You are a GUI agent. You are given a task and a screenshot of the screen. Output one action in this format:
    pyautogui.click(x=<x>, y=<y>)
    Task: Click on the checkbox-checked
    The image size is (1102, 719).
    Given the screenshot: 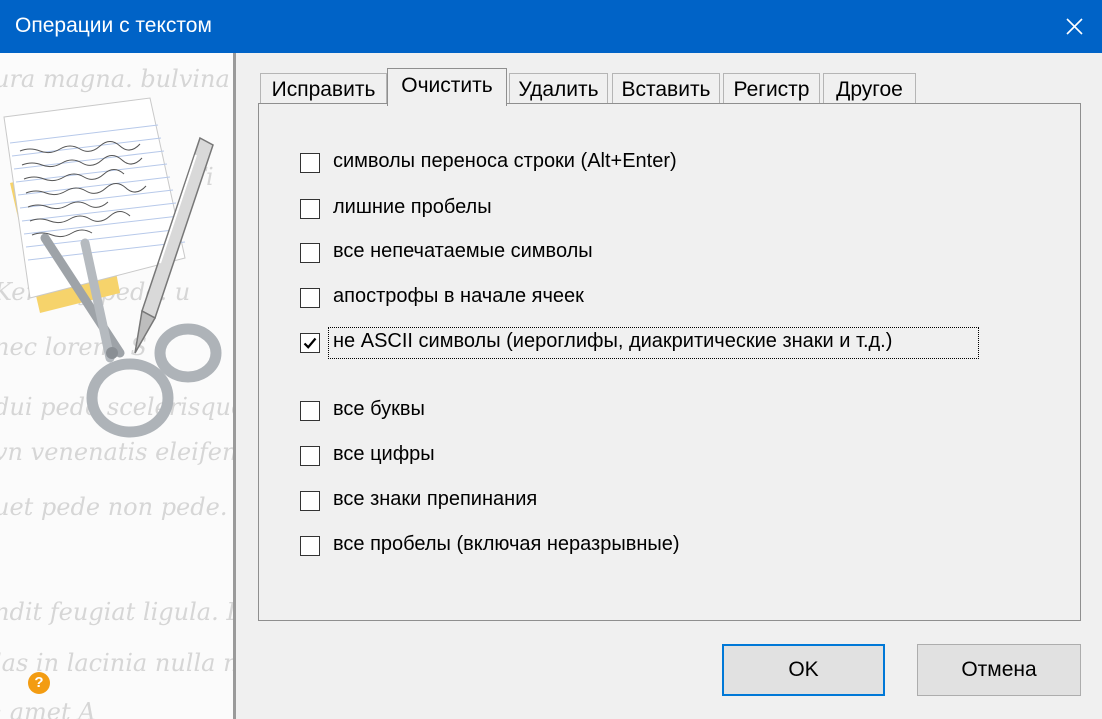 What is the action you would take?
    pyautogui.click(x=310, y=343)
    